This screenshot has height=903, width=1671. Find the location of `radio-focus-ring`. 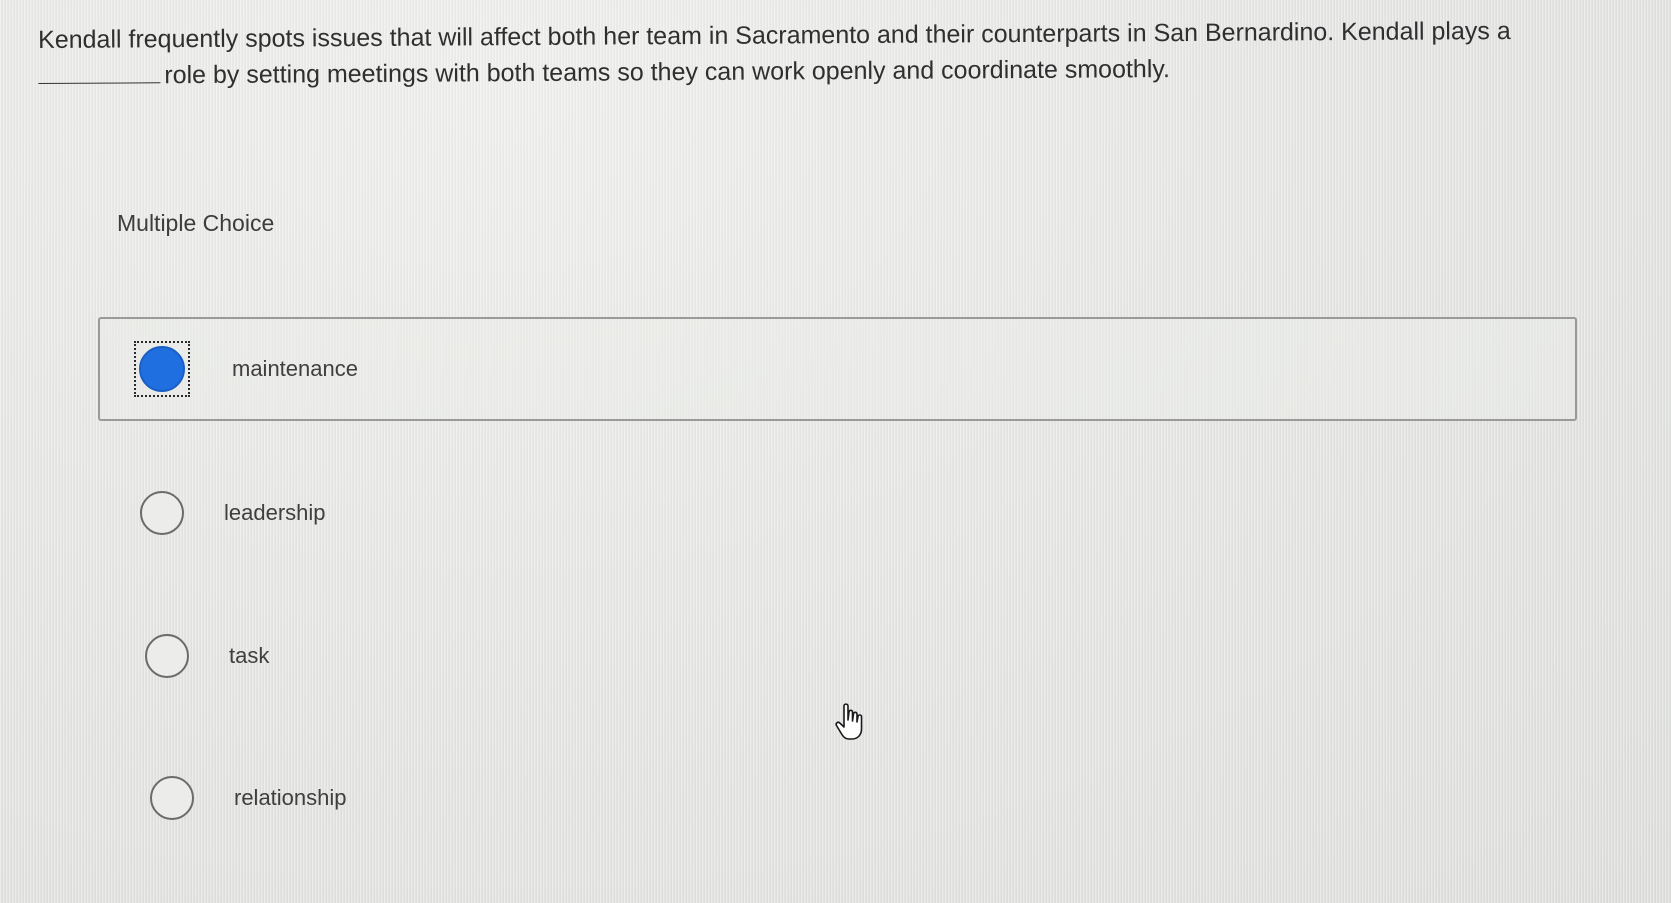

radio-focus-ring is located at coordinates (162, 369).